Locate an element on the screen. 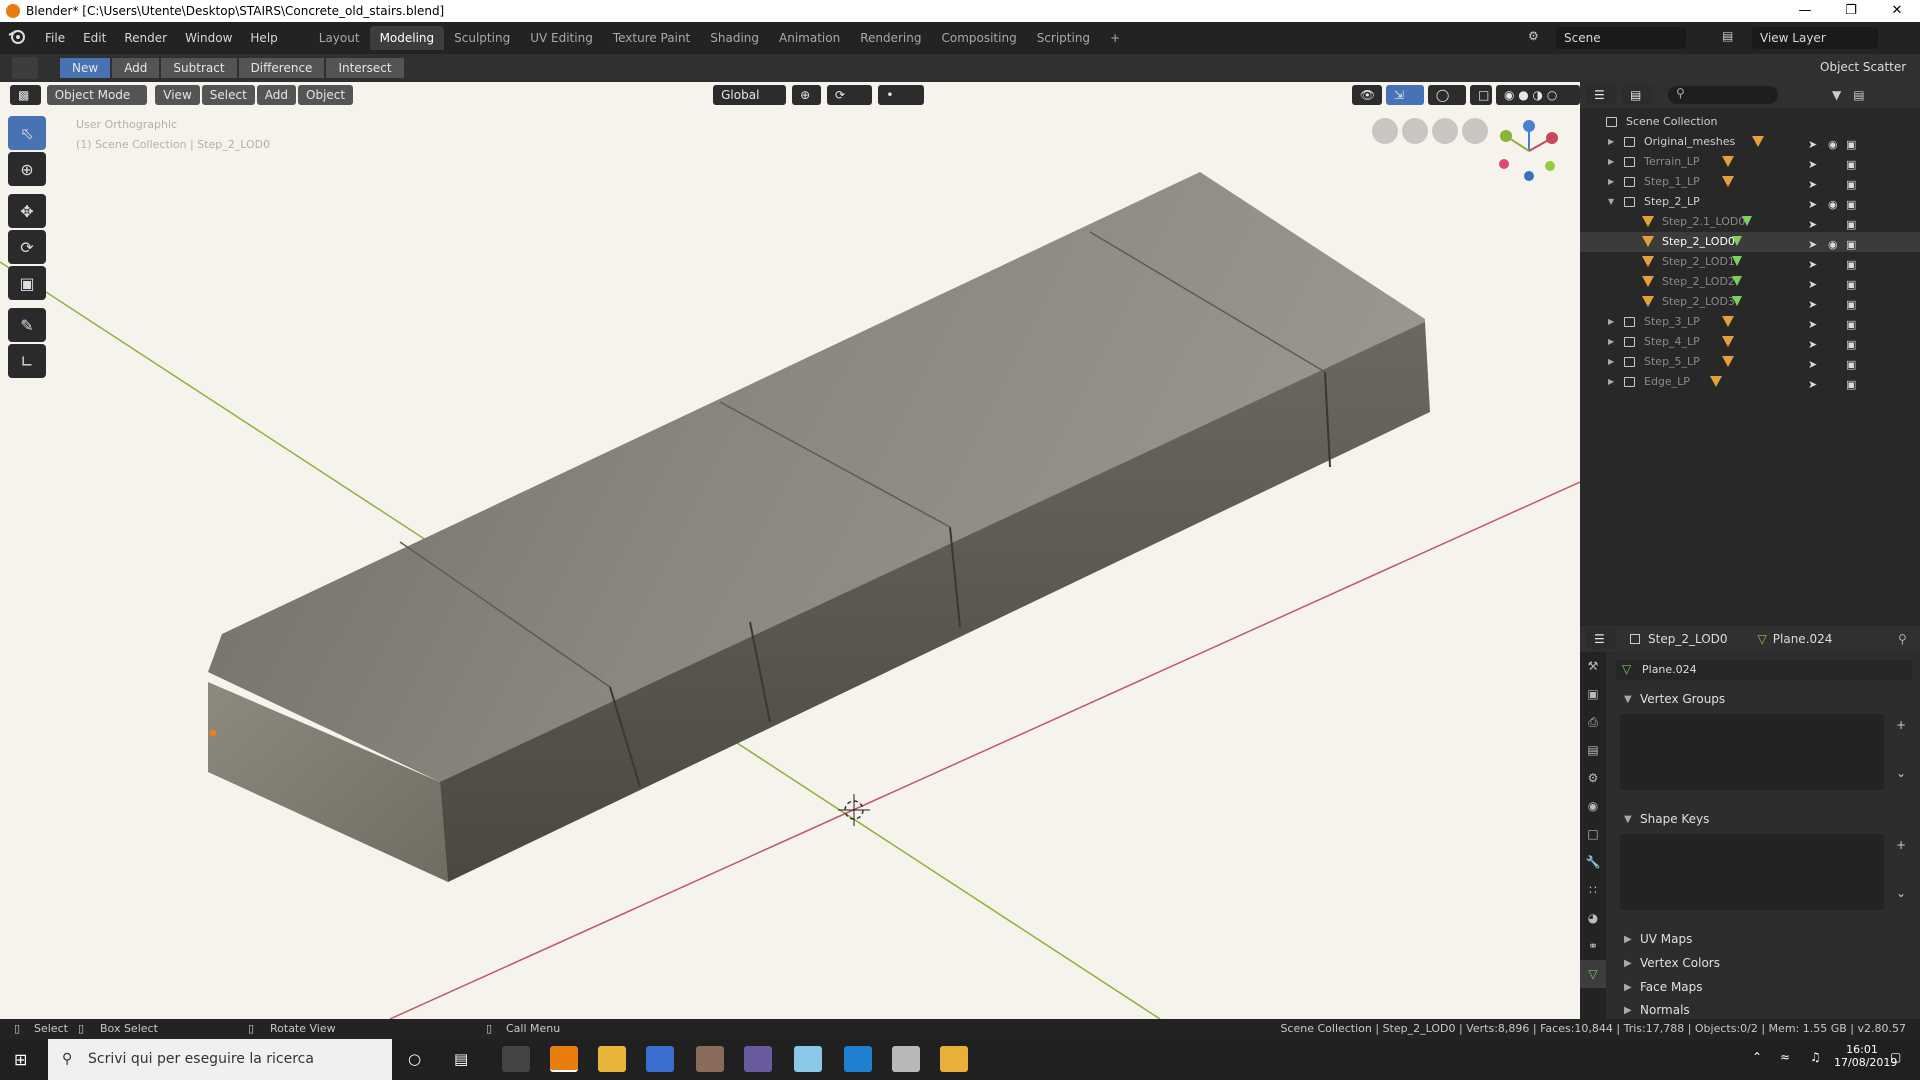 The width and height of the screenshot is (1920, 1080). annotate-tool-icon: ✎ is located at coordinates (27, 325).